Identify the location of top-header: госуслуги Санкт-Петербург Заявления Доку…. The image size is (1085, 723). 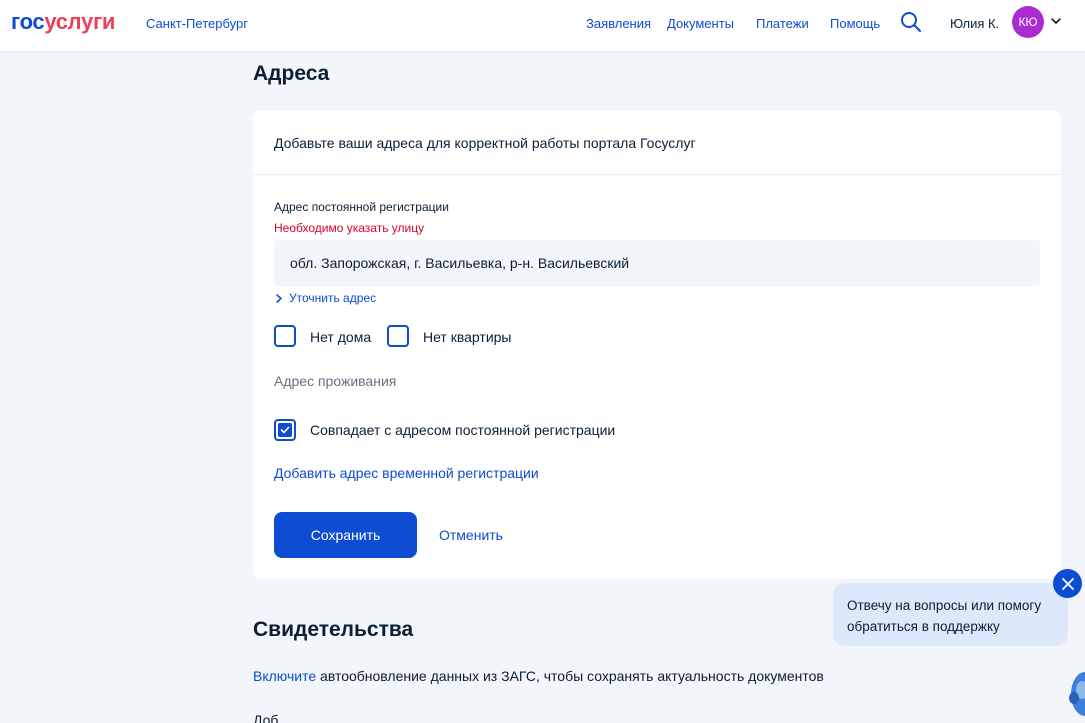
(542, 26).